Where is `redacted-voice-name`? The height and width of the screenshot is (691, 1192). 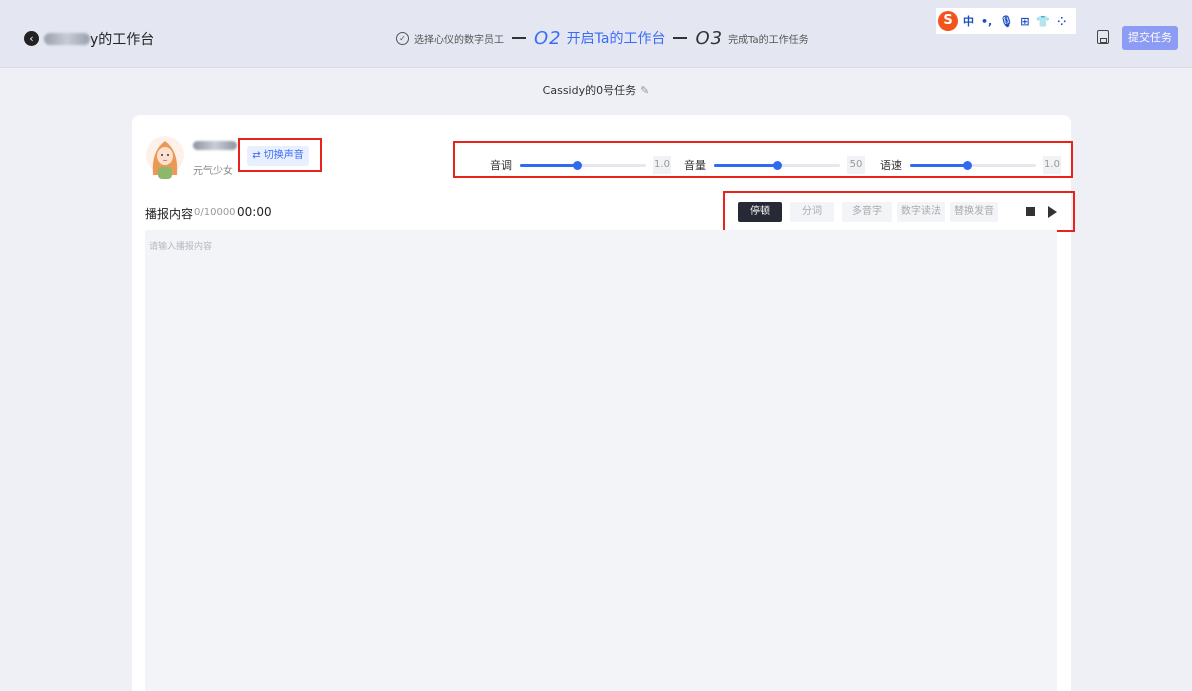 redacted-voice-name is located at coordinates (215, 145).